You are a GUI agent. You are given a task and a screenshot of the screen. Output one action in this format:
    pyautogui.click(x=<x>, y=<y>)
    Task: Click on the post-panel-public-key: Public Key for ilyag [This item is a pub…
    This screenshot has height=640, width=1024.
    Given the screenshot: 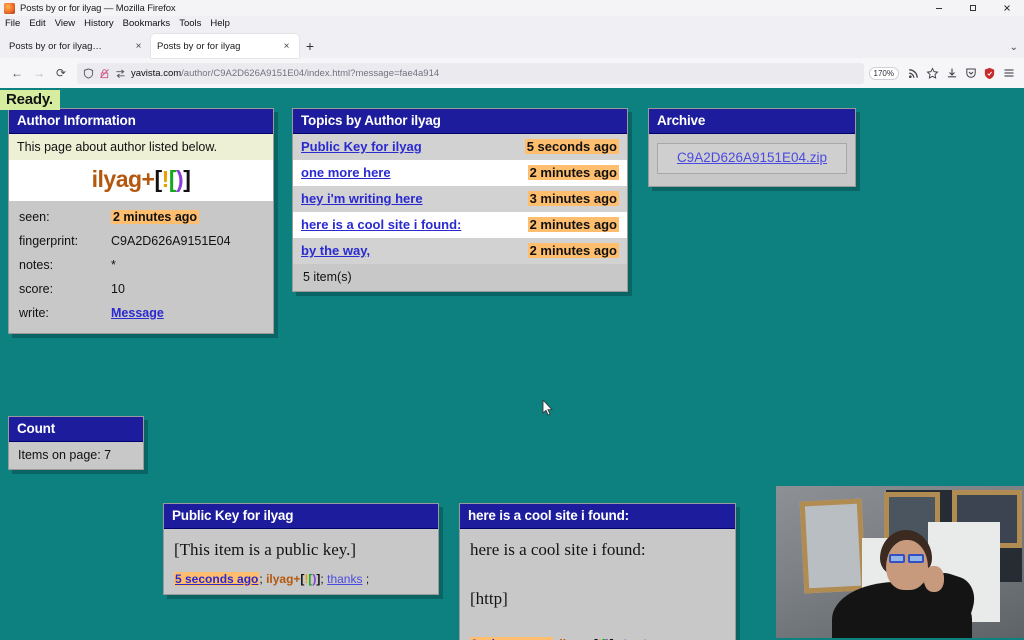 What is the action you would take?
    pyautogui.click(x=301, y=549)
    